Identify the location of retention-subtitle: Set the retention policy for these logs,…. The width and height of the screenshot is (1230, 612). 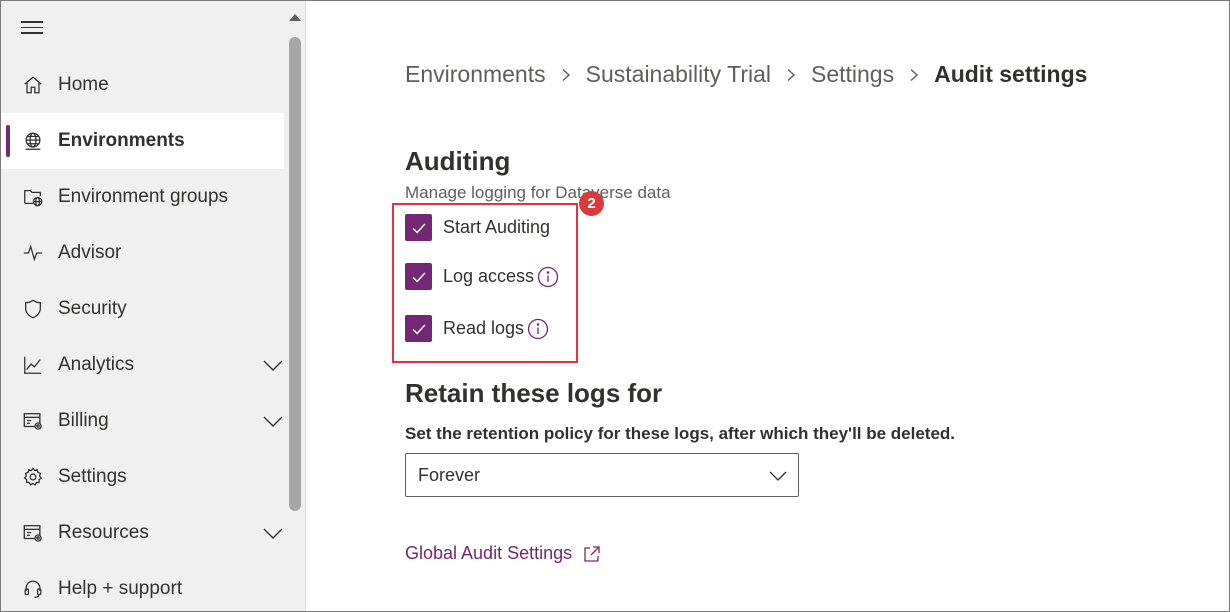
(680, 433).